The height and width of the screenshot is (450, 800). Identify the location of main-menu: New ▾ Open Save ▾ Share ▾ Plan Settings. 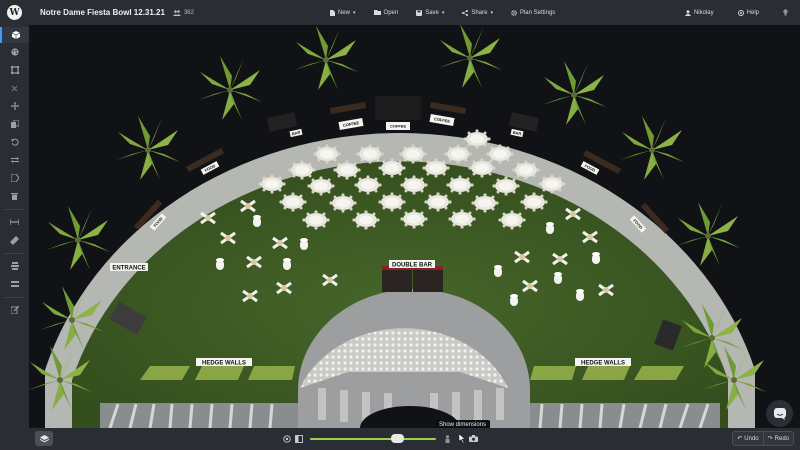
(442, 12).